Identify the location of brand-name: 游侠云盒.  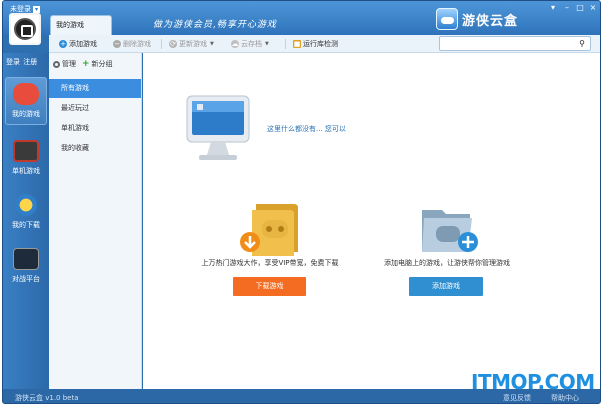
(490, 21).